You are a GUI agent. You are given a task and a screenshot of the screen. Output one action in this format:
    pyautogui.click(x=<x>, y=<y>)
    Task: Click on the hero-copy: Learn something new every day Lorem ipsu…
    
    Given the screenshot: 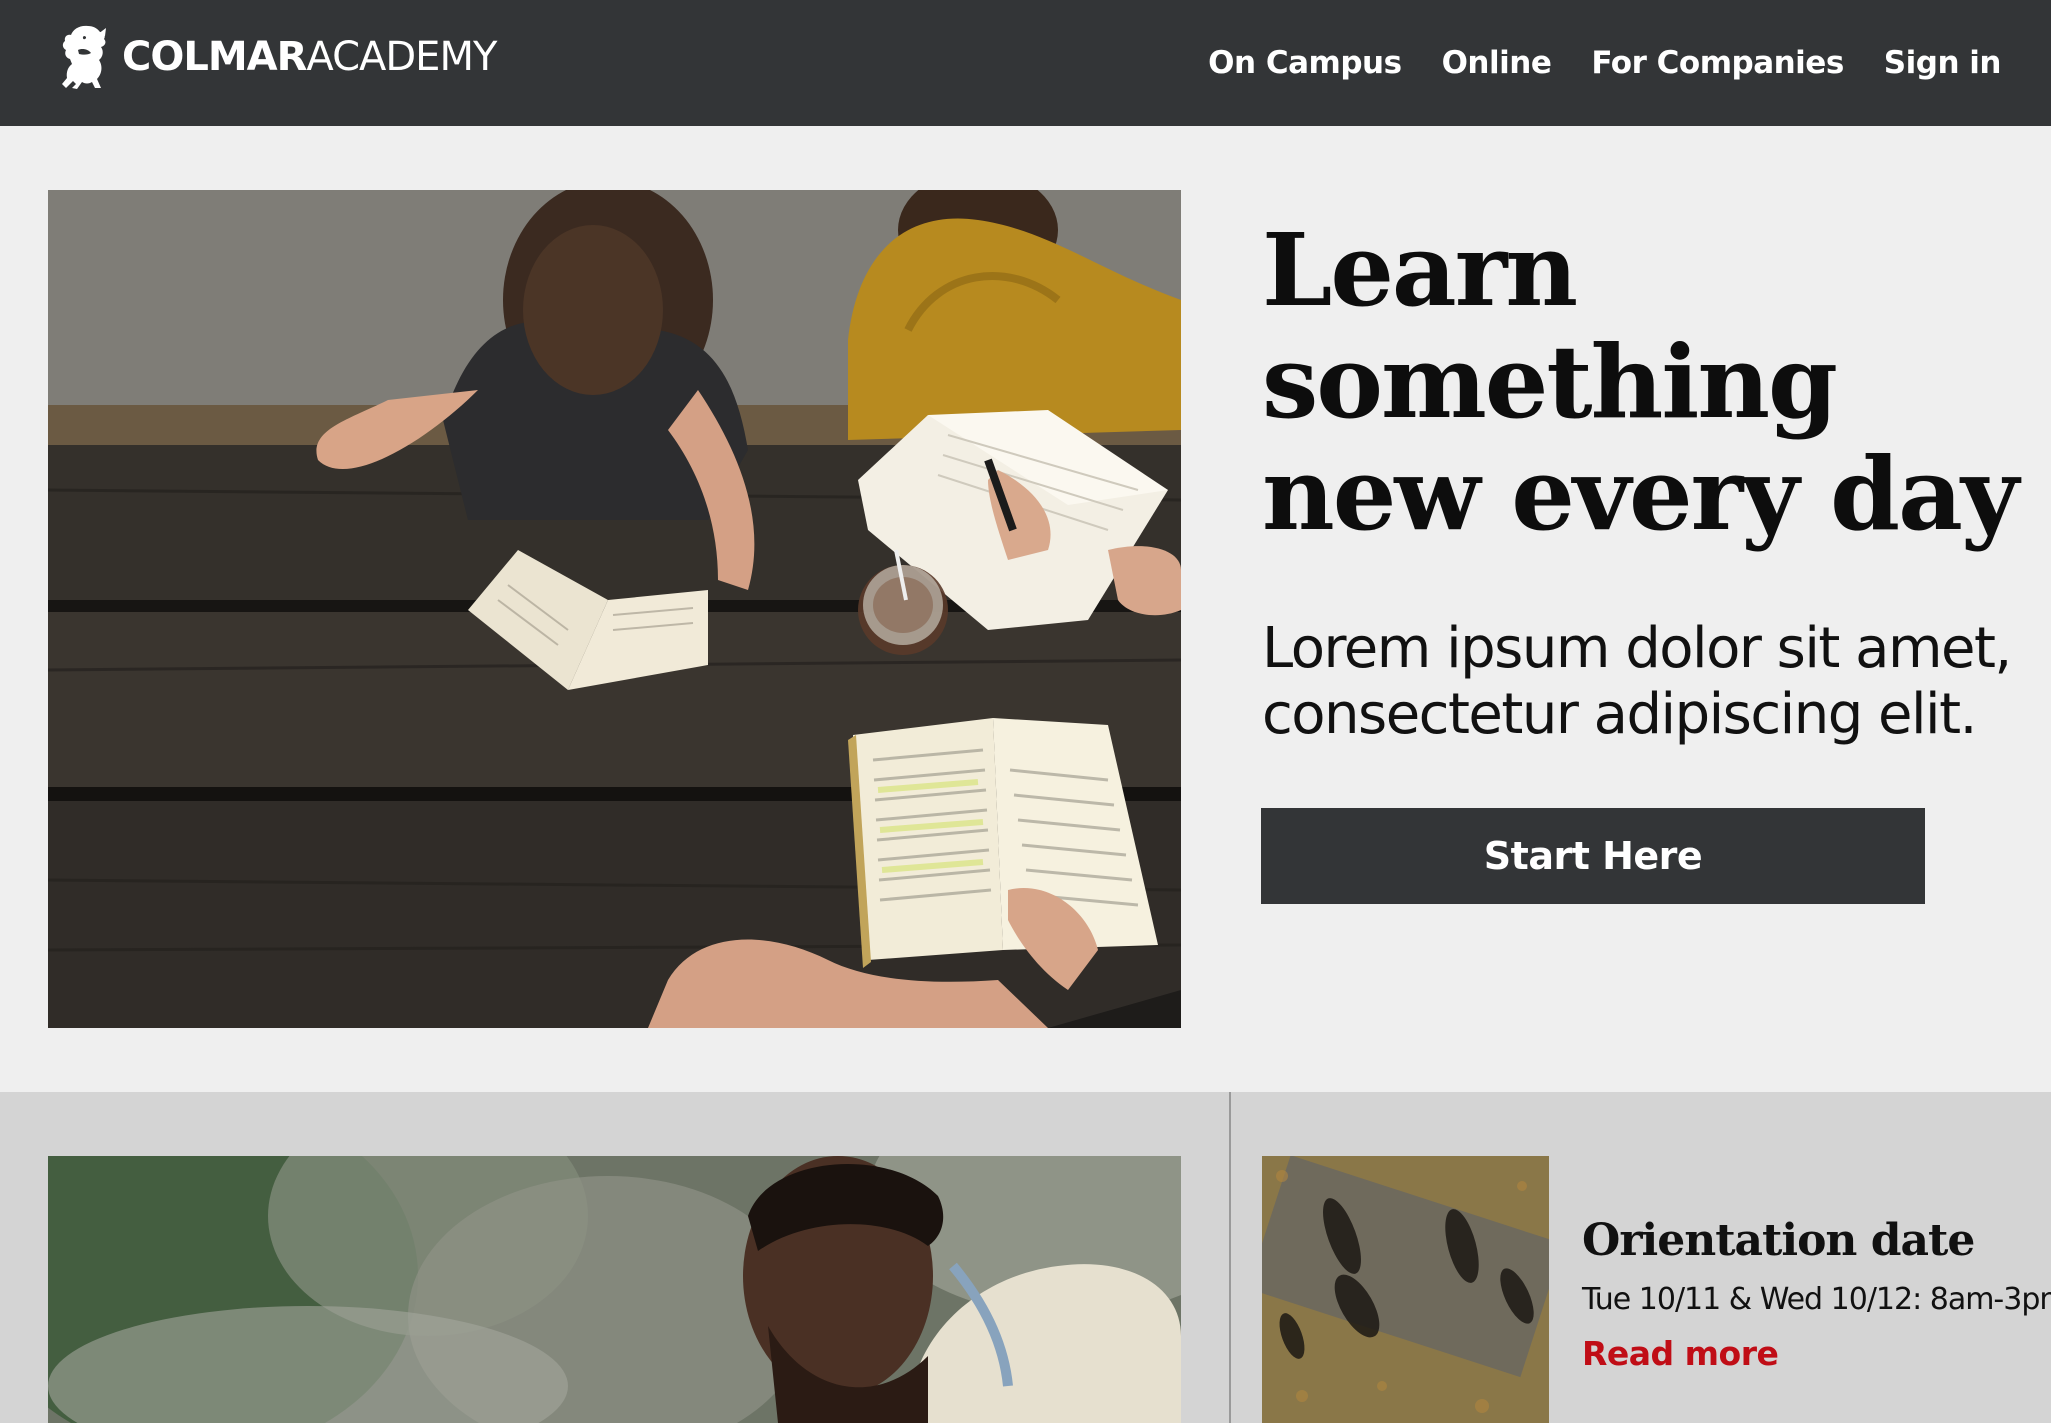 What is the action you would take?
    pyautogui.click(x=1656, y=481)
    